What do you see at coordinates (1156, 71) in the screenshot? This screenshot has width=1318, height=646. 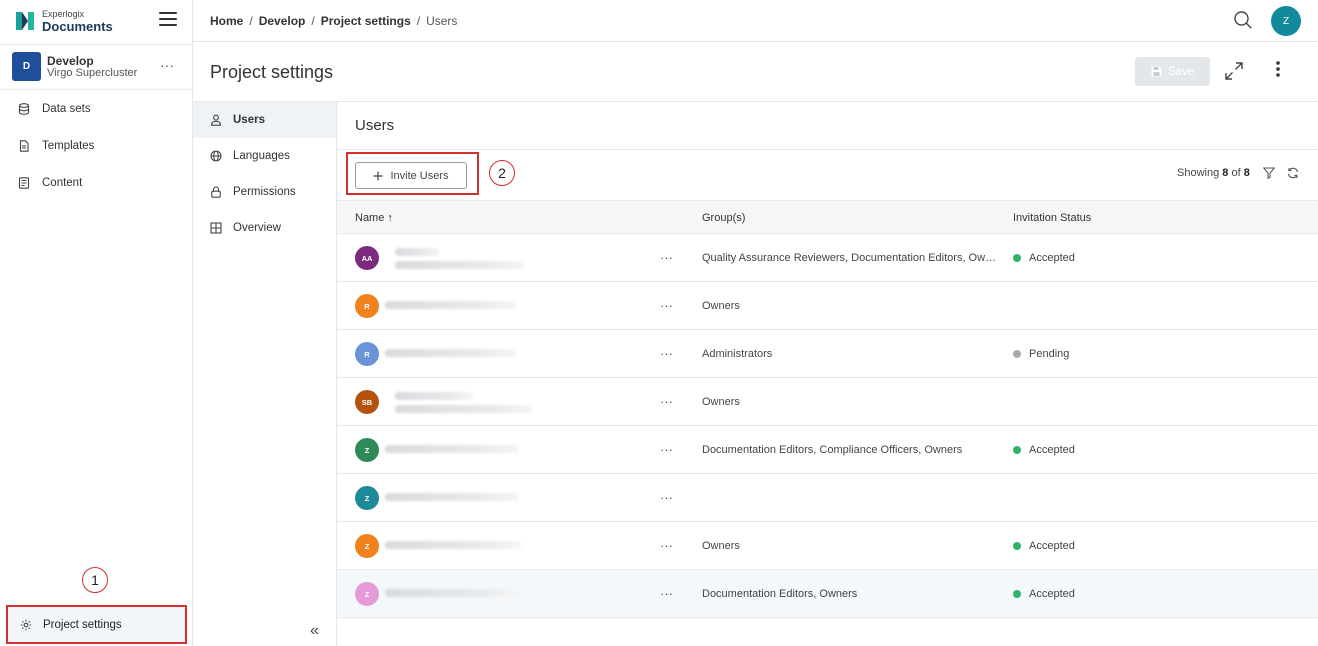 I see `floppy-disk-icon` at bounding box center [1156, 71].